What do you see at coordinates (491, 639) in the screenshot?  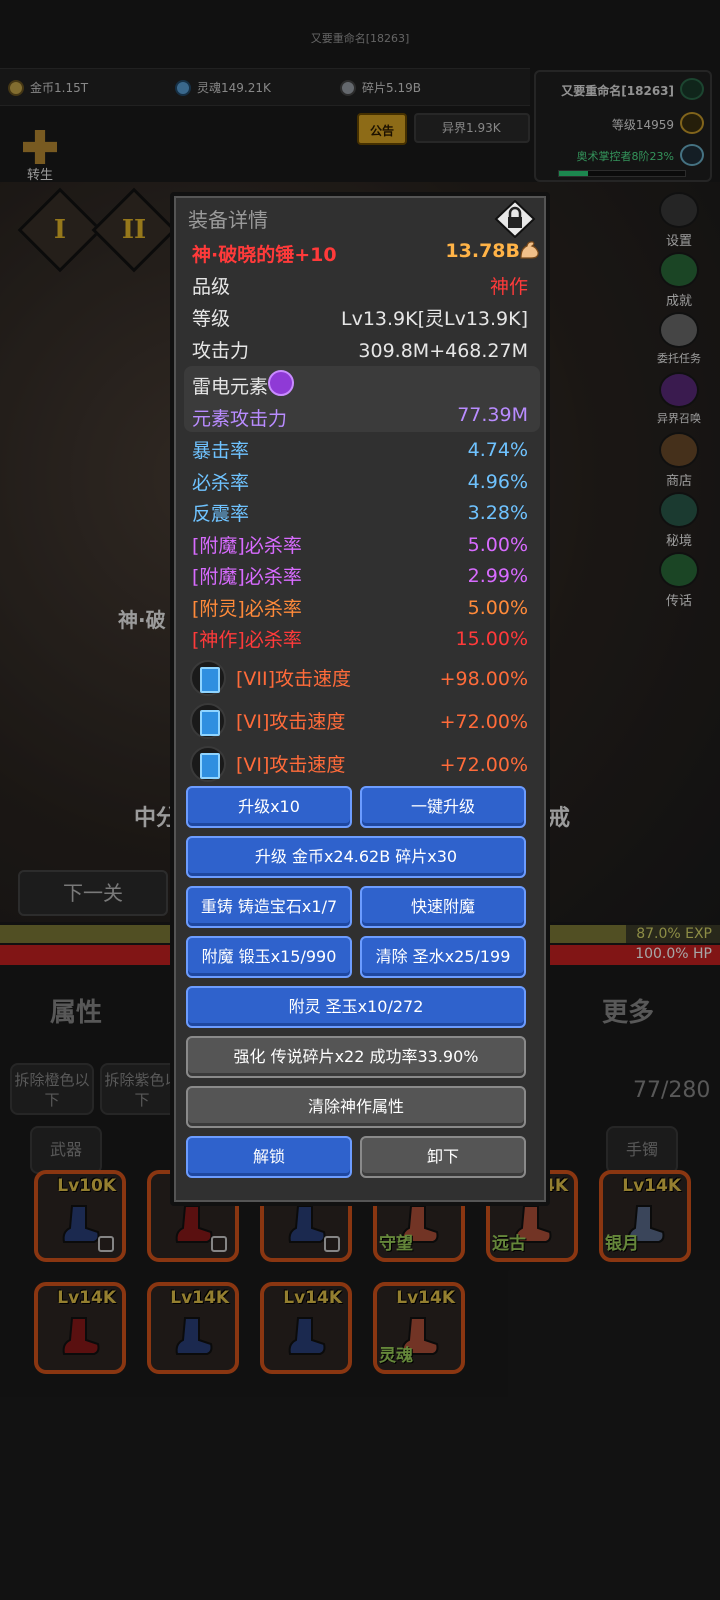 I see `stat-value: 15.00%` at bounding box center [491, 639].